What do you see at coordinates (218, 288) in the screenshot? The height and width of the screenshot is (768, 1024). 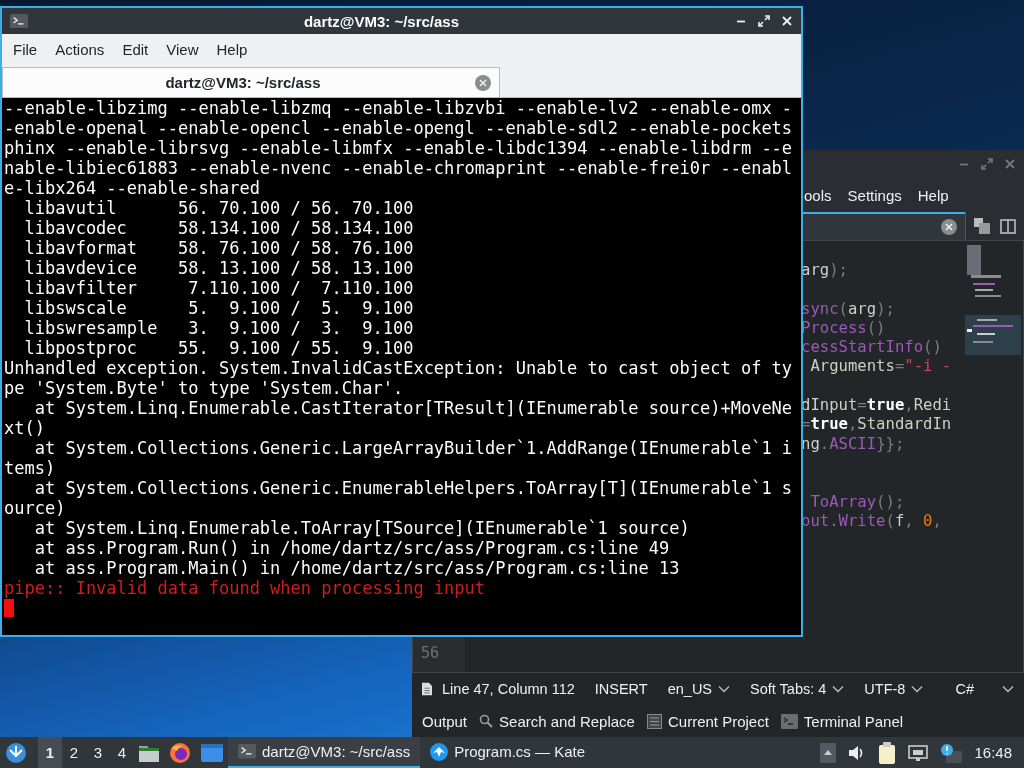 I see `output-line: libavfilter 7.110.100 / 7.110.100` at bounding box center [218, 288].